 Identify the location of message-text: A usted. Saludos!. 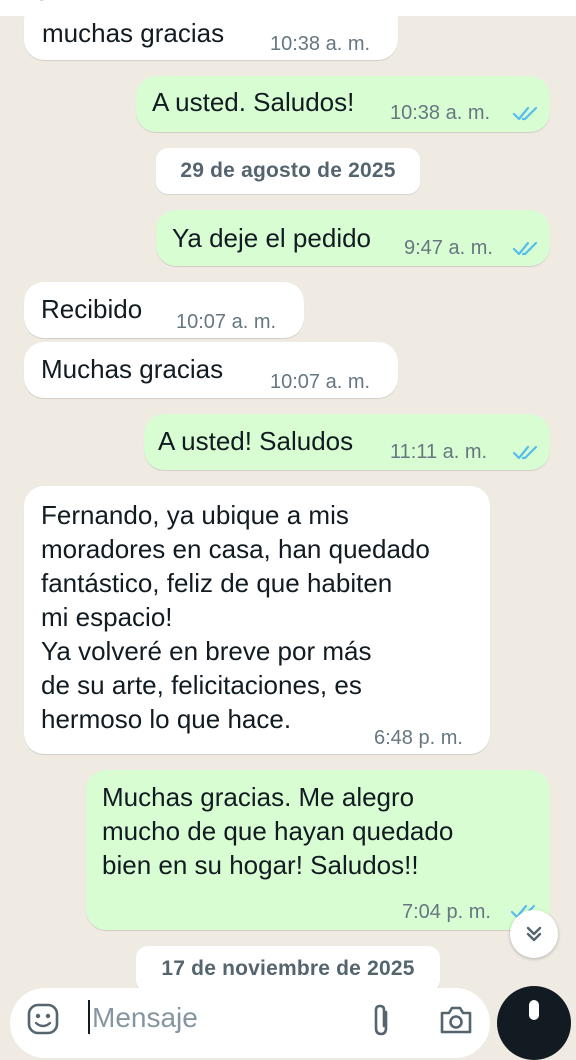
(253, 102).